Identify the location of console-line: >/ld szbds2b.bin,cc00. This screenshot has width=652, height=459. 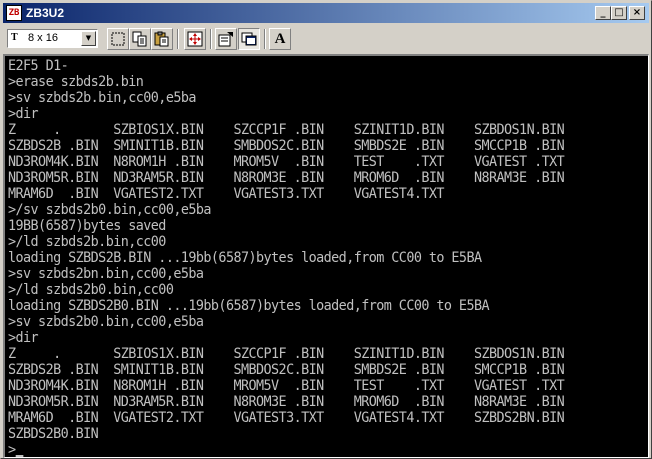
(87, 242).